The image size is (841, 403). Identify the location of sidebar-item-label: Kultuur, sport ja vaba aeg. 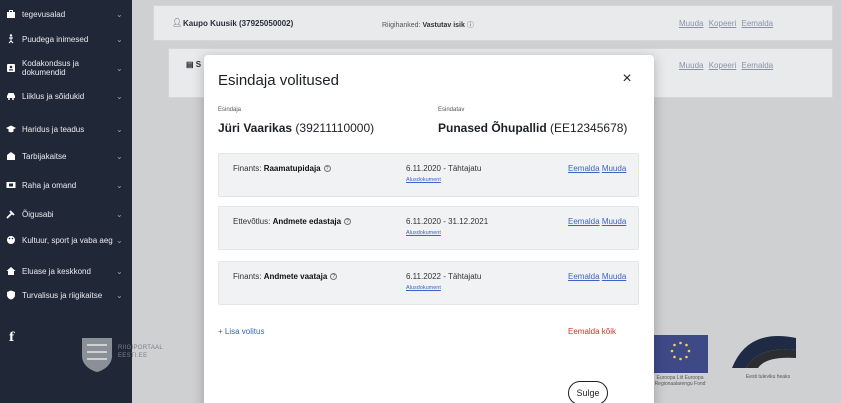
(67, 240).